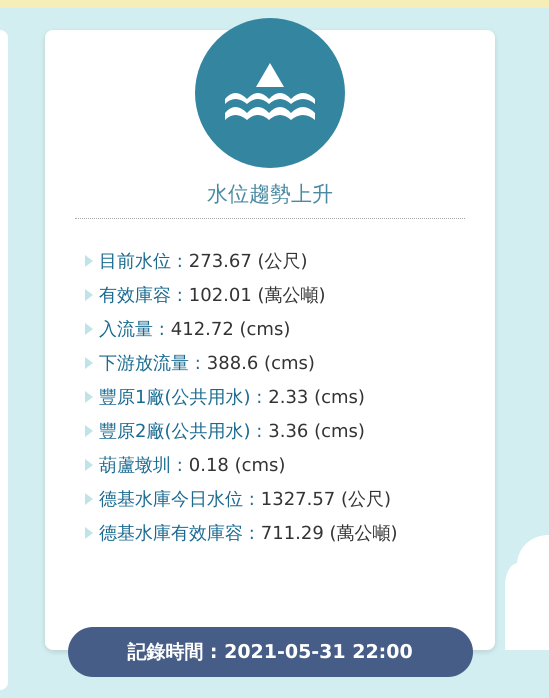  What do you see at coordinates (132, 329) in the screenshot?
I see `item-label: 入流量 :` at bounding box center [132, 329].